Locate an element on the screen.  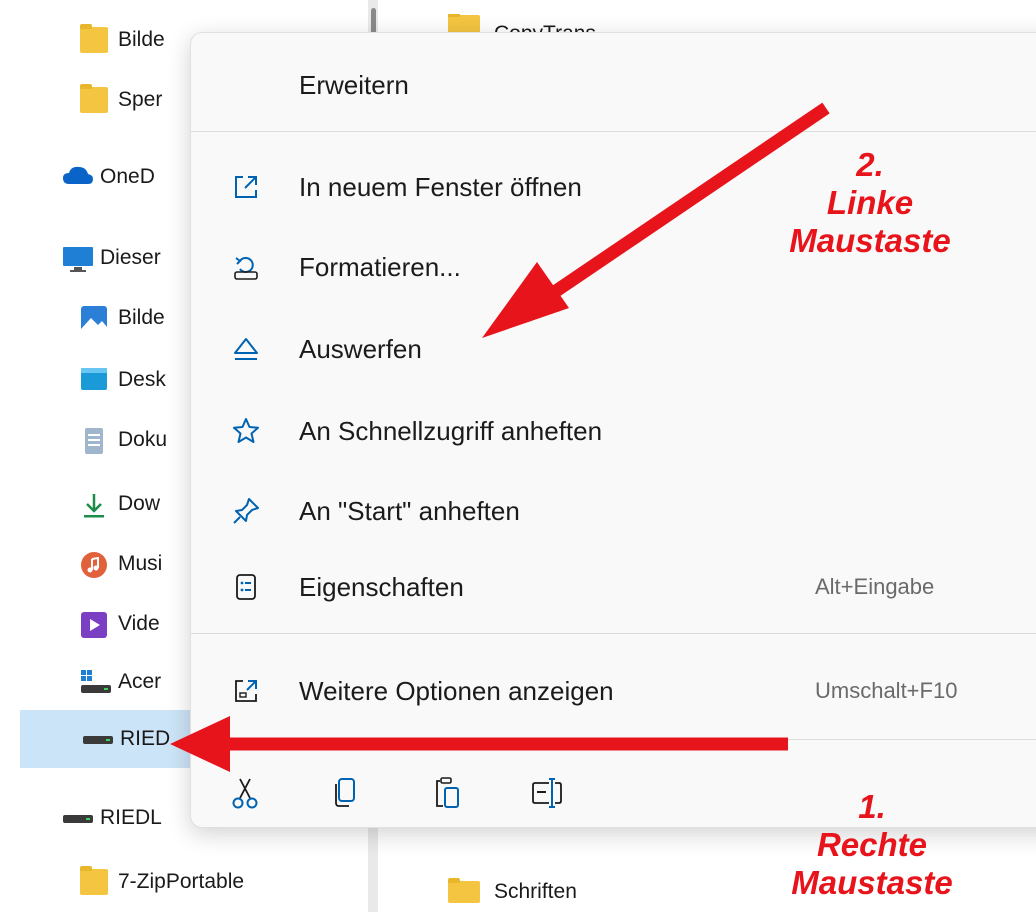
annotation-line: 2. is located at coordinates (870, 164).